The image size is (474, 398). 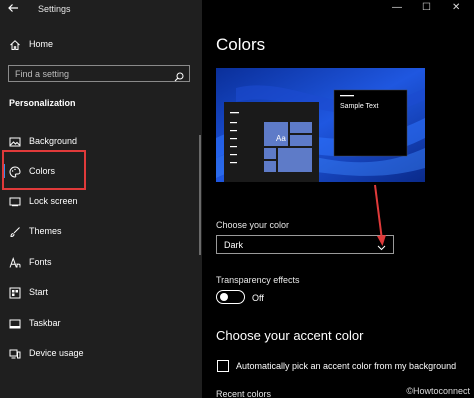 What do you see at coordinates (101, 353) in the screenshot?
I see `sidebar-item-device-usage: Device usage` at bounding box center [101, 353].